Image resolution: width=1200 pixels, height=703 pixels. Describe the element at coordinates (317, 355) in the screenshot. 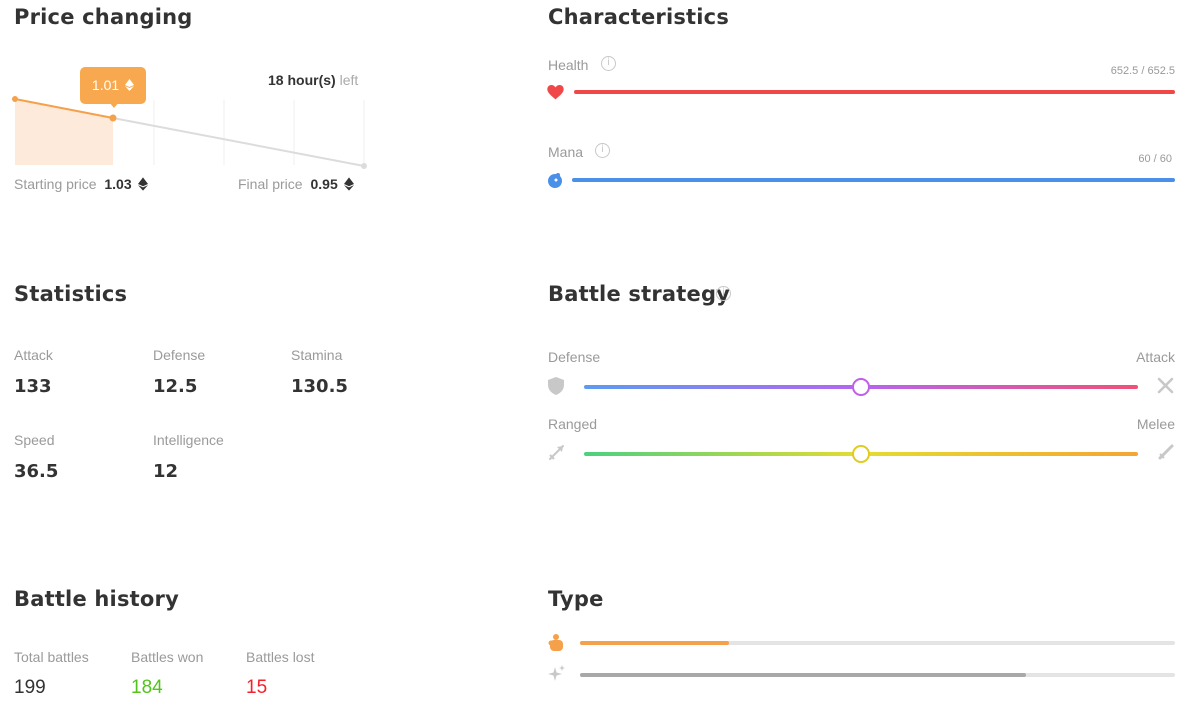

I see `stat-label-stamina: Stamina` at that location.